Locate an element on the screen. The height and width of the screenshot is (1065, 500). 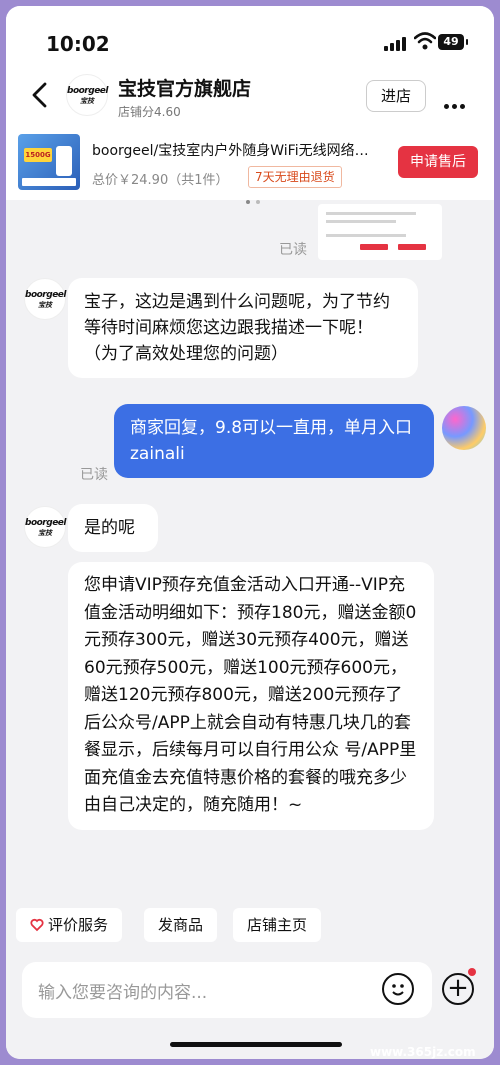
rate-service-button: 评价服务 is located at coordinates (69, 925).